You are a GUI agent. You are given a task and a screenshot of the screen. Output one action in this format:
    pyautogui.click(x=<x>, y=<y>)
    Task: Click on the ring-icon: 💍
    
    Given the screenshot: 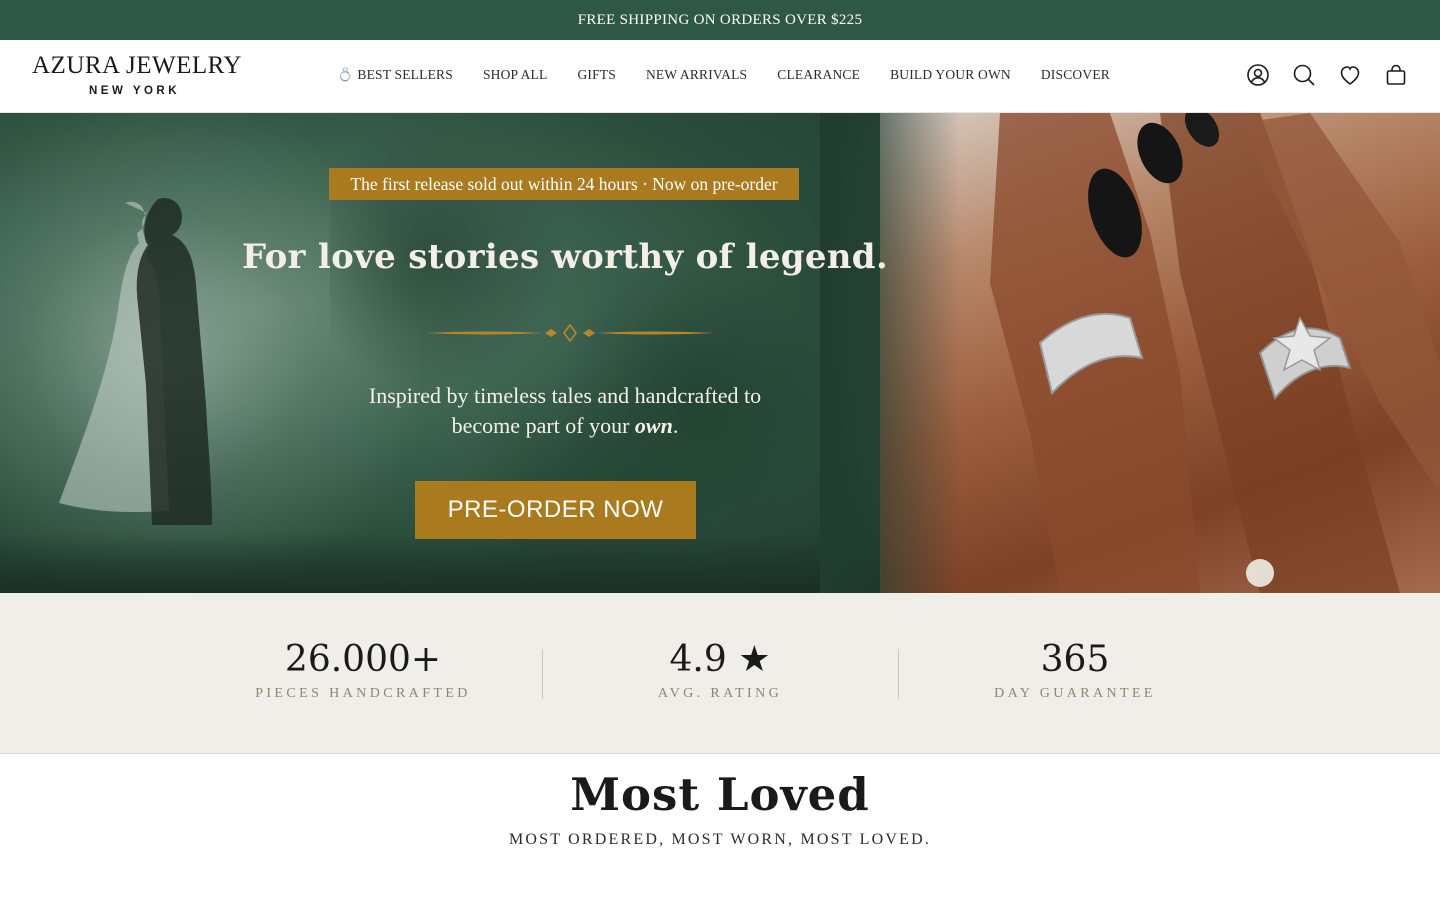 What is the action you would take?
    pyautogui.click(x=345, y=74)
    